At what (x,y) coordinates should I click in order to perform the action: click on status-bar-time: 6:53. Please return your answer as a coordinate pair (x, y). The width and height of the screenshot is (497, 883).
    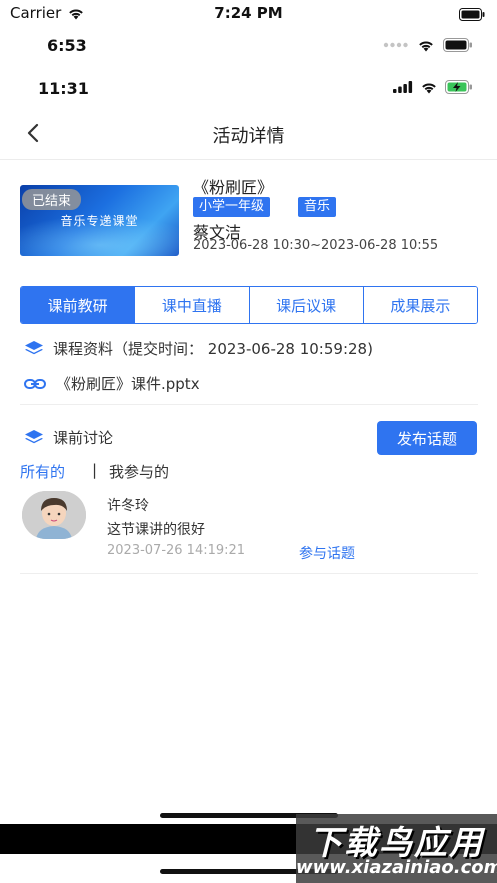
    Looking at the image, I should click on (67, 45).